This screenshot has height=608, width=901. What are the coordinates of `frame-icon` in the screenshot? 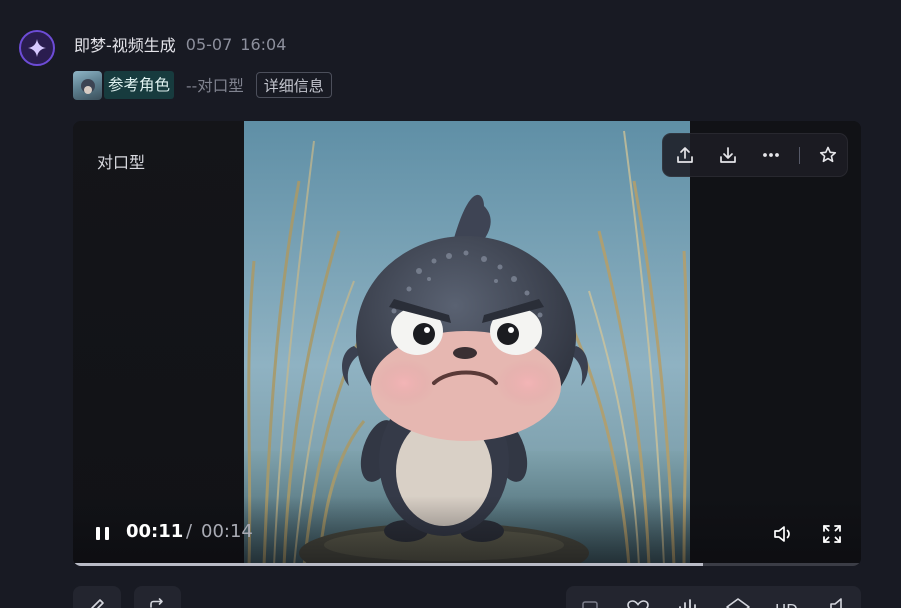 It's located at (590, 603).